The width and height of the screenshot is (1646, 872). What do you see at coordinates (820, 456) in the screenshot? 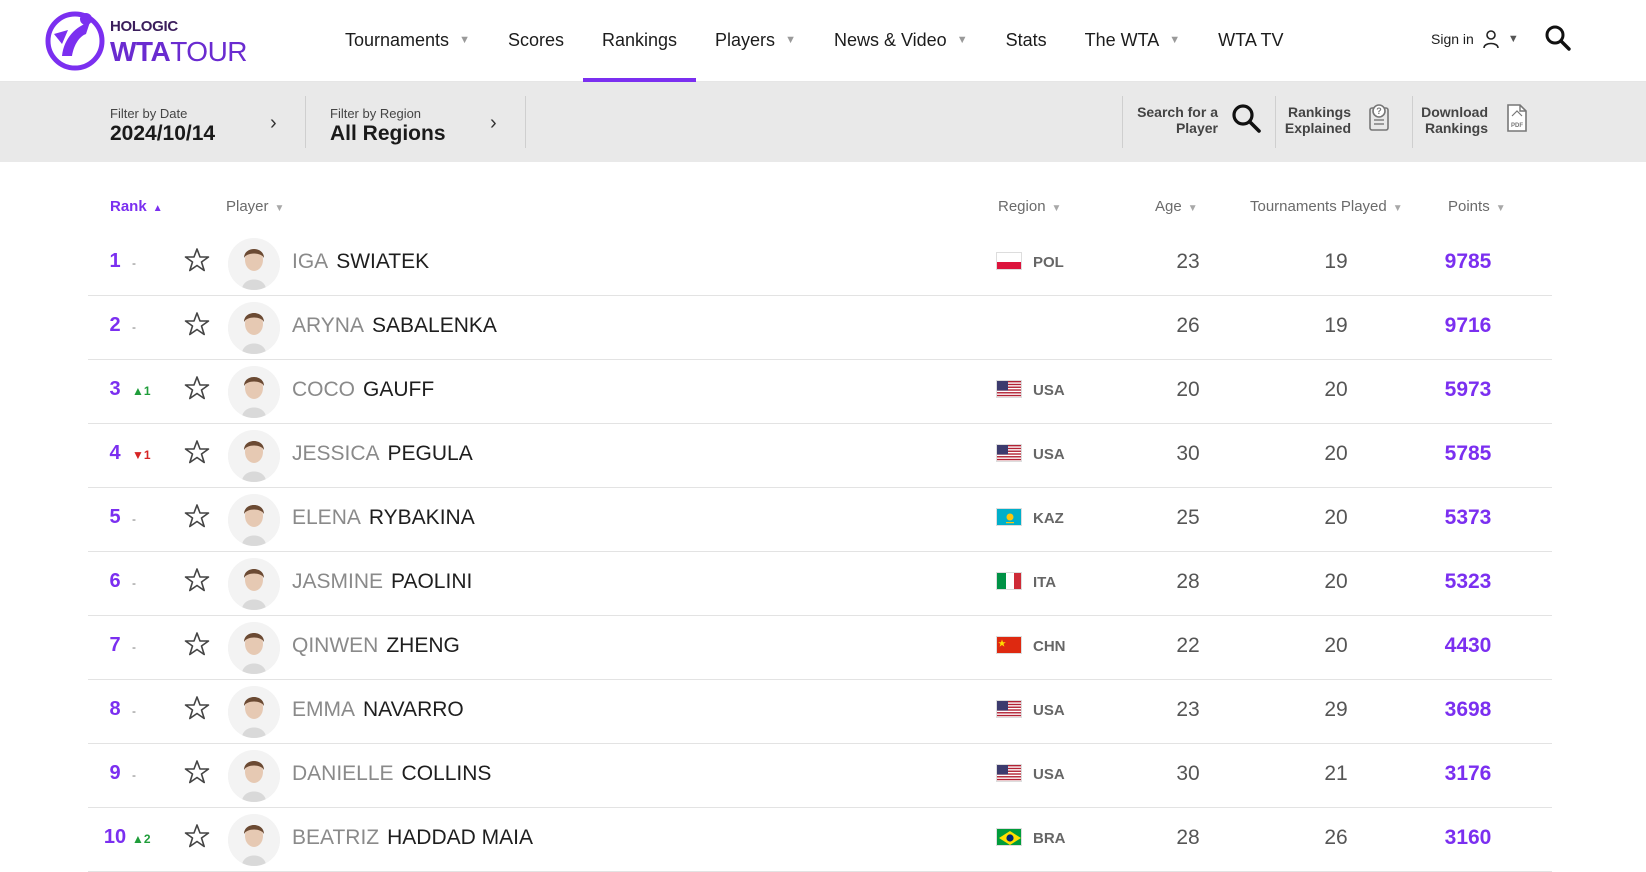
I see `table-row: 4▼1JESSICAPEGULAUSA30205785` at bounding box center [820, 456].